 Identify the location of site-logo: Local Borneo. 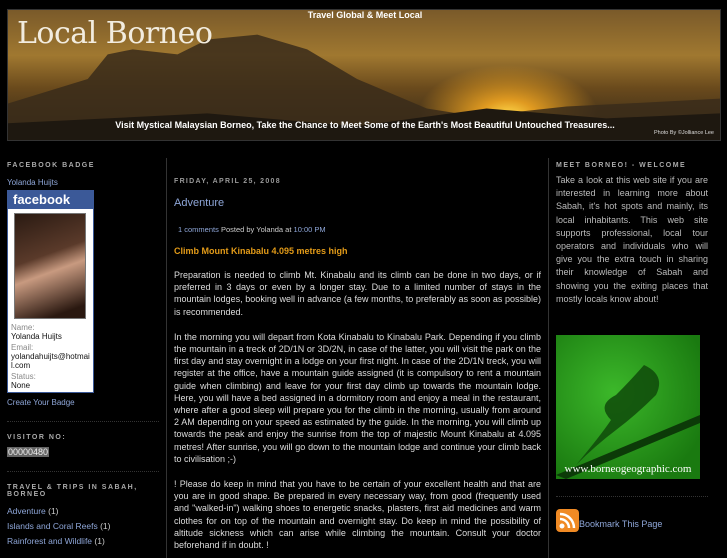
(115, 33).